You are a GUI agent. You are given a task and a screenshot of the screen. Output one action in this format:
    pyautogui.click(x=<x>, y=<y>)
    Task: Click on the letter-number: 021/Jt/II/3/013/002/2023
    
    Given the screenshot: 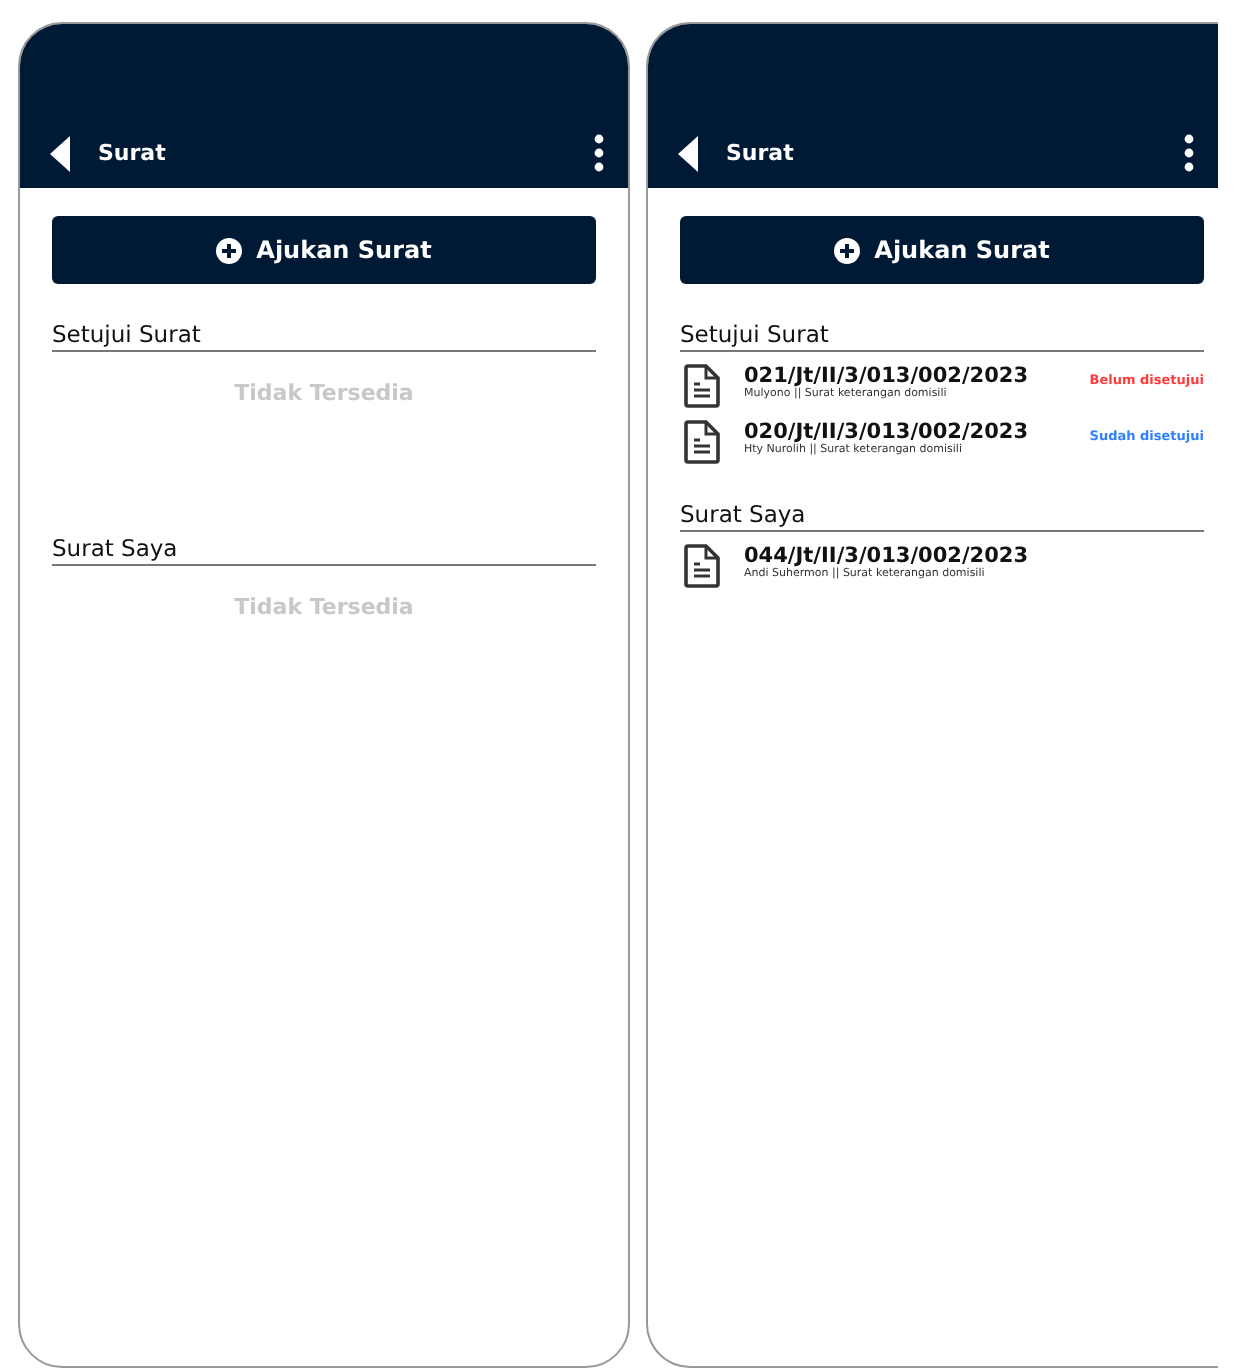 What is the action you would take?
    pyautogui.click(x=905, y=376)
    